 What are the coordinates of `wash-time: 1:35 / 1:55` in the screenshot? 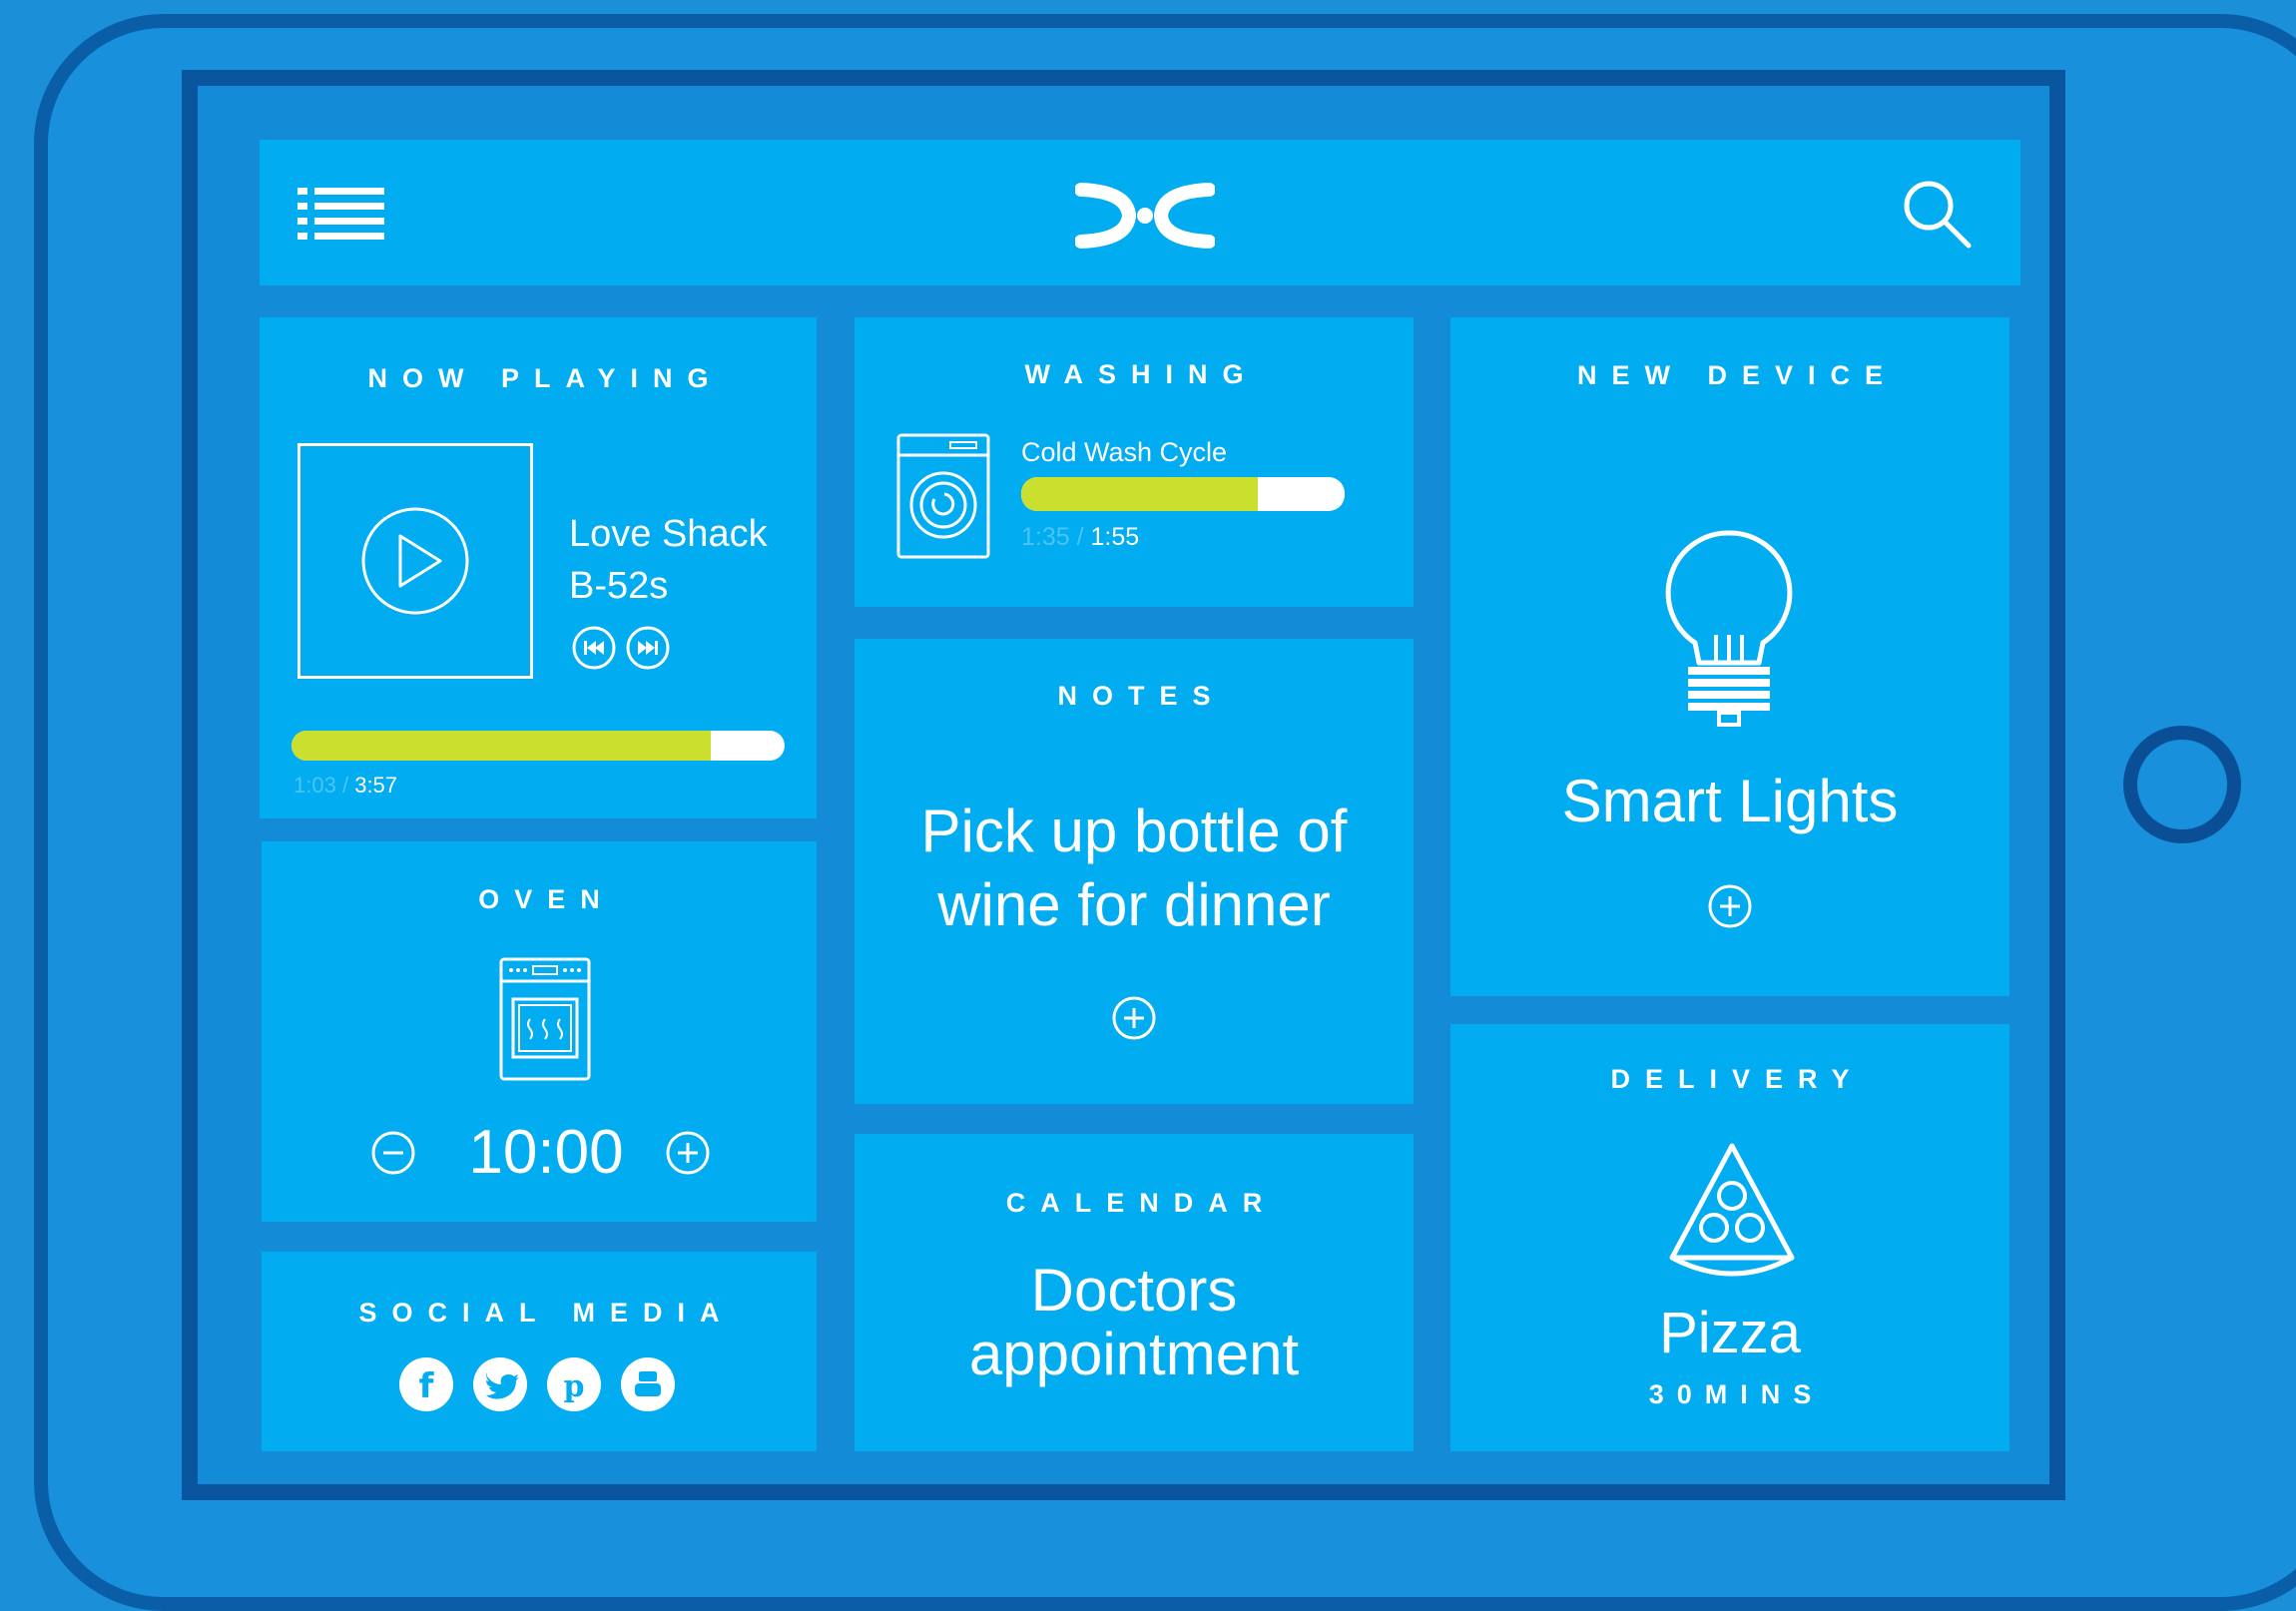 It's located at (1080, 537).